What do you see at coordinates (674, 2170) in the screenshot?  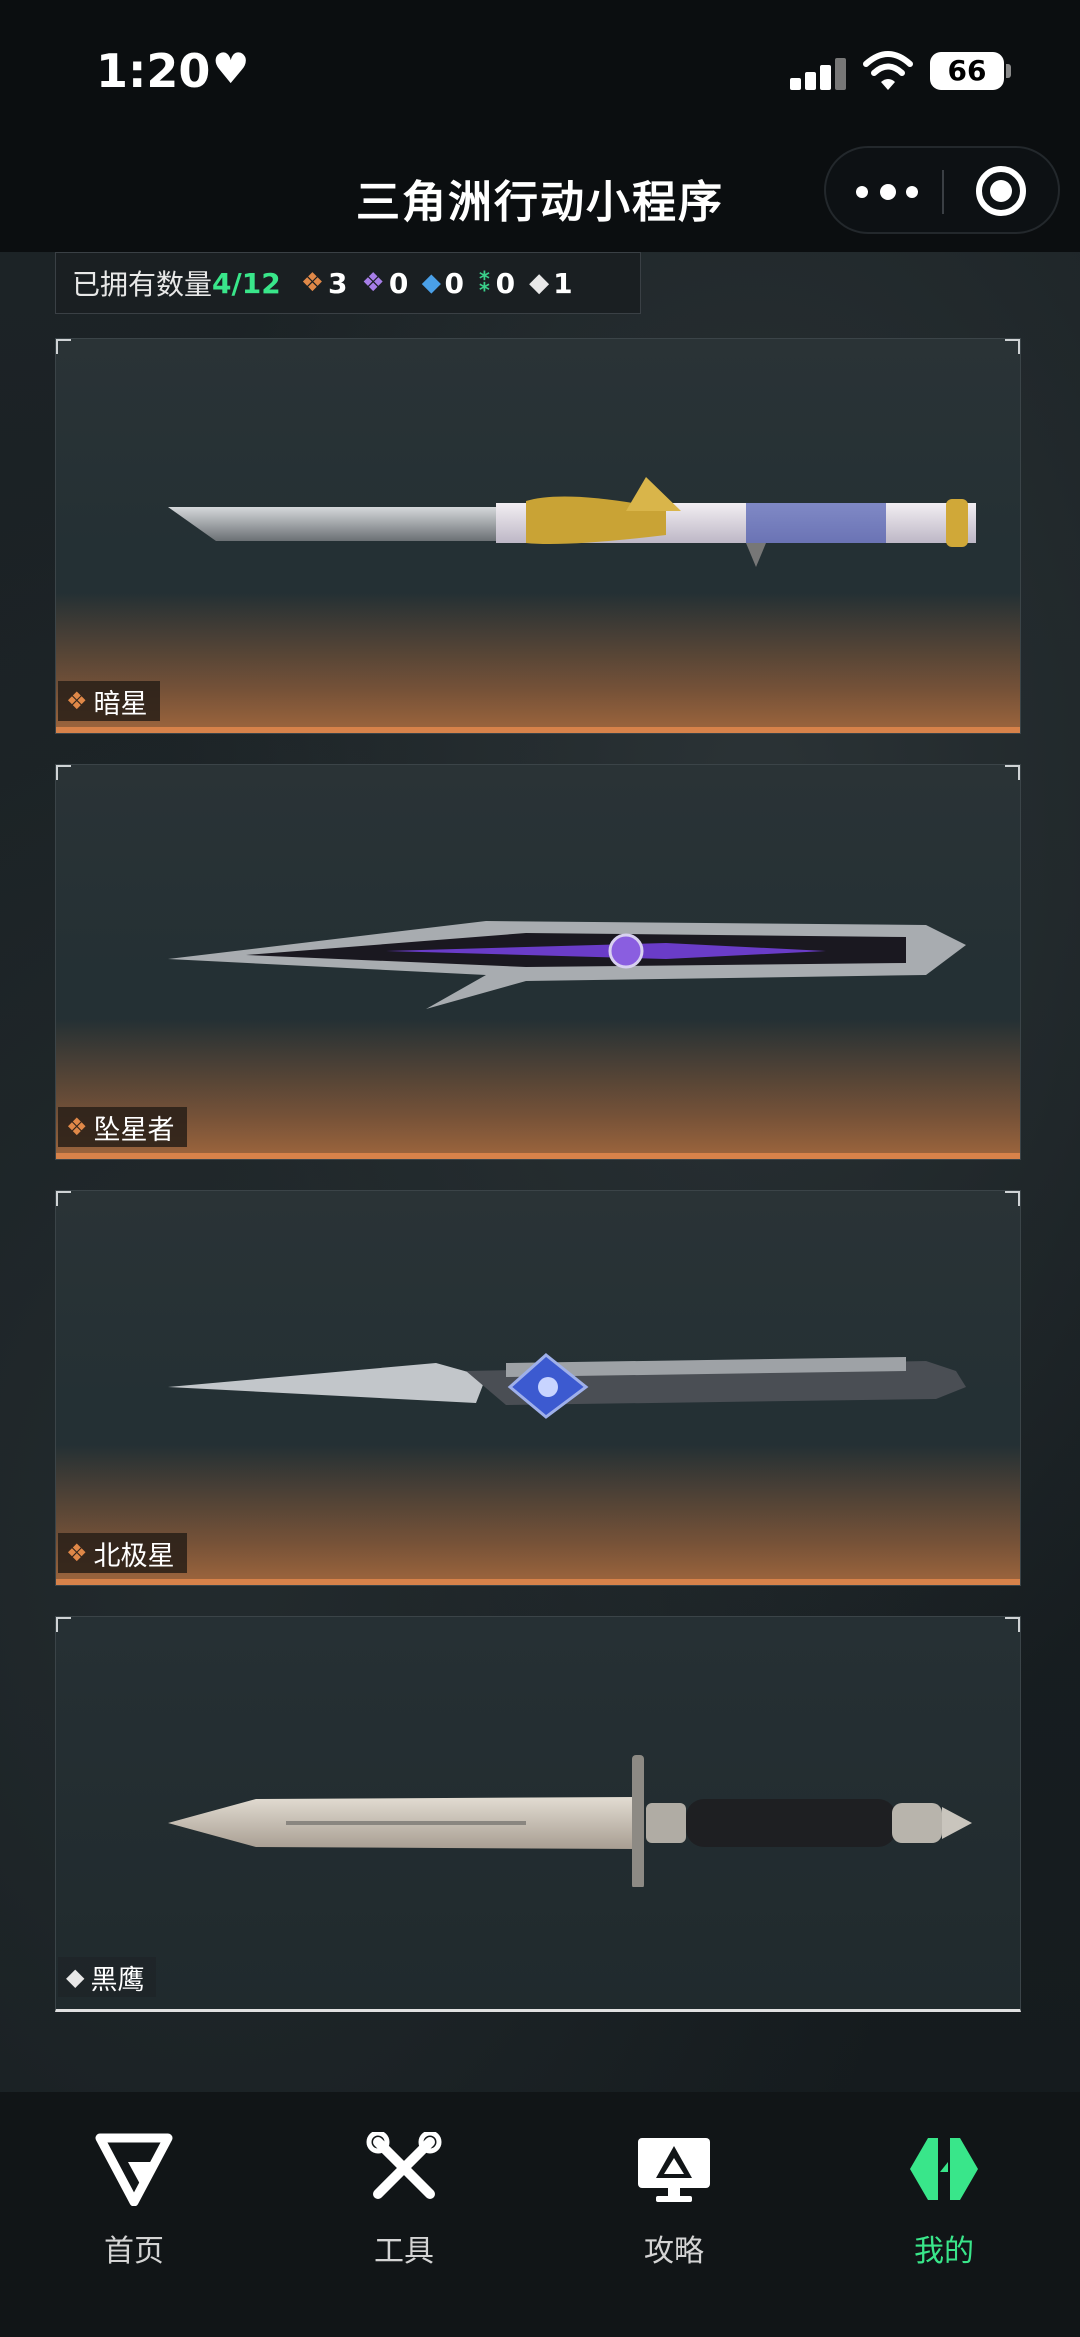 I see `guide-monitor-icon` at bounding box center [674, 2170].